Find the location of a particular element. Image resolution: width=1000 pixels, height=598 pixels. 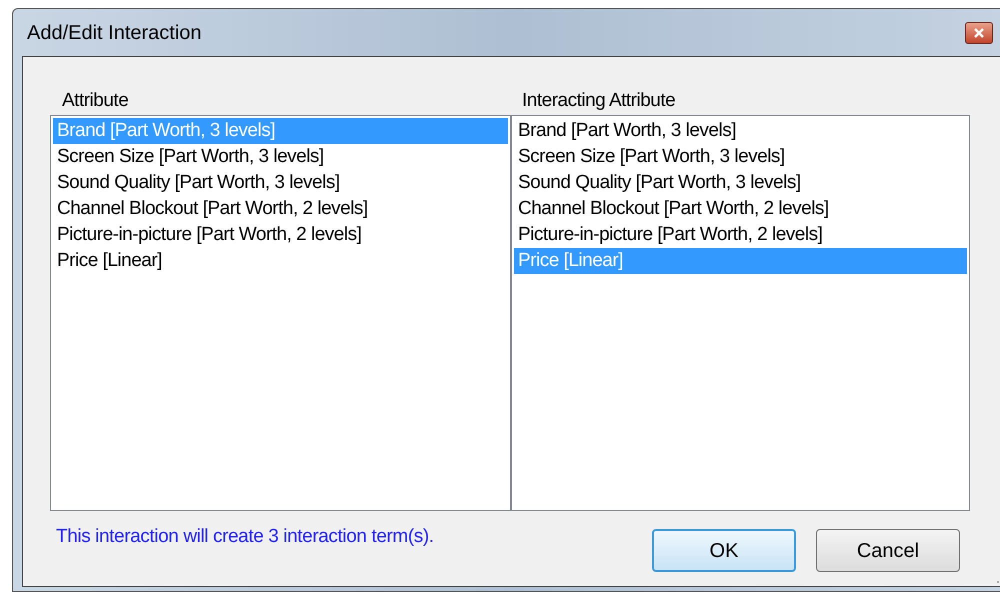

close-button is located at coordinates (979, 33).